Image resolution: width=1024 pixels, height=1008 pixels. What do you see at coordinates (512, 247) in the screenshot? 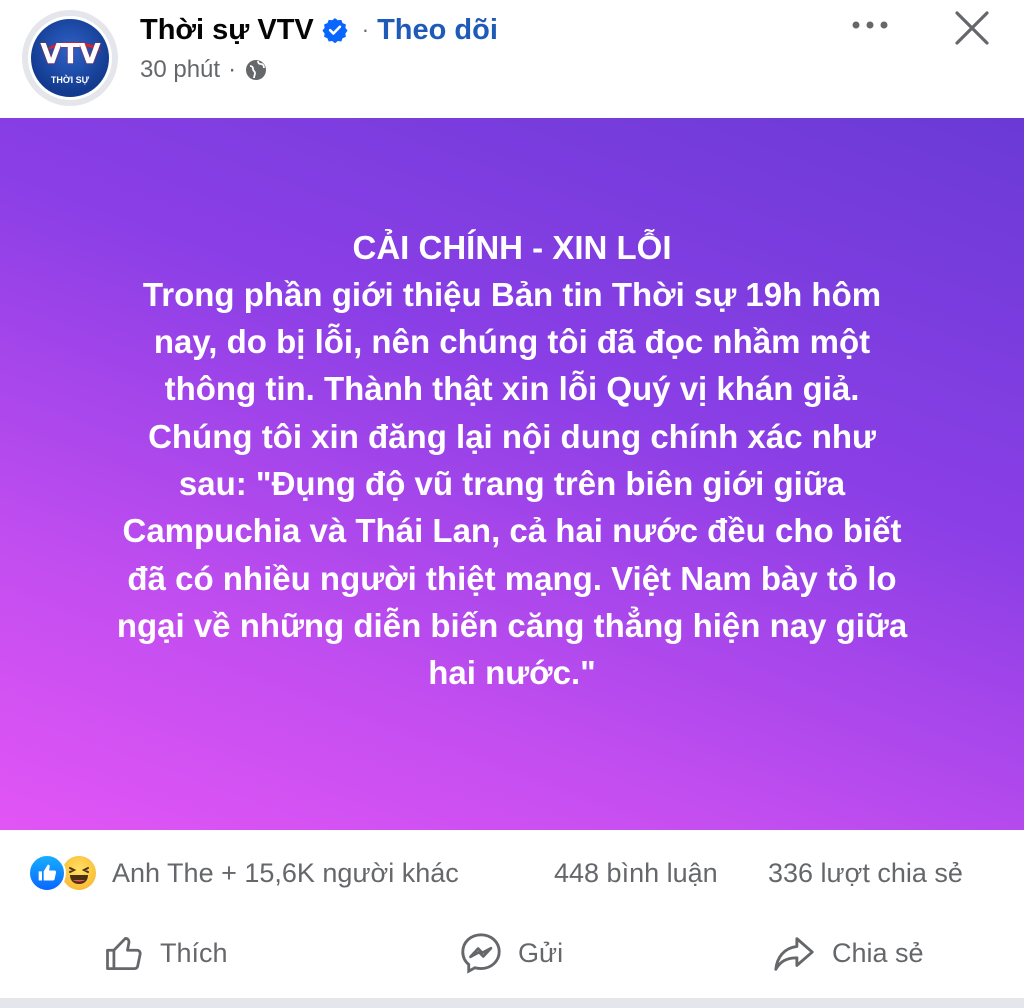
I see `post-text-line: CẢI CHÍNH - XIN LỖI` at bounding box center [512, 247].